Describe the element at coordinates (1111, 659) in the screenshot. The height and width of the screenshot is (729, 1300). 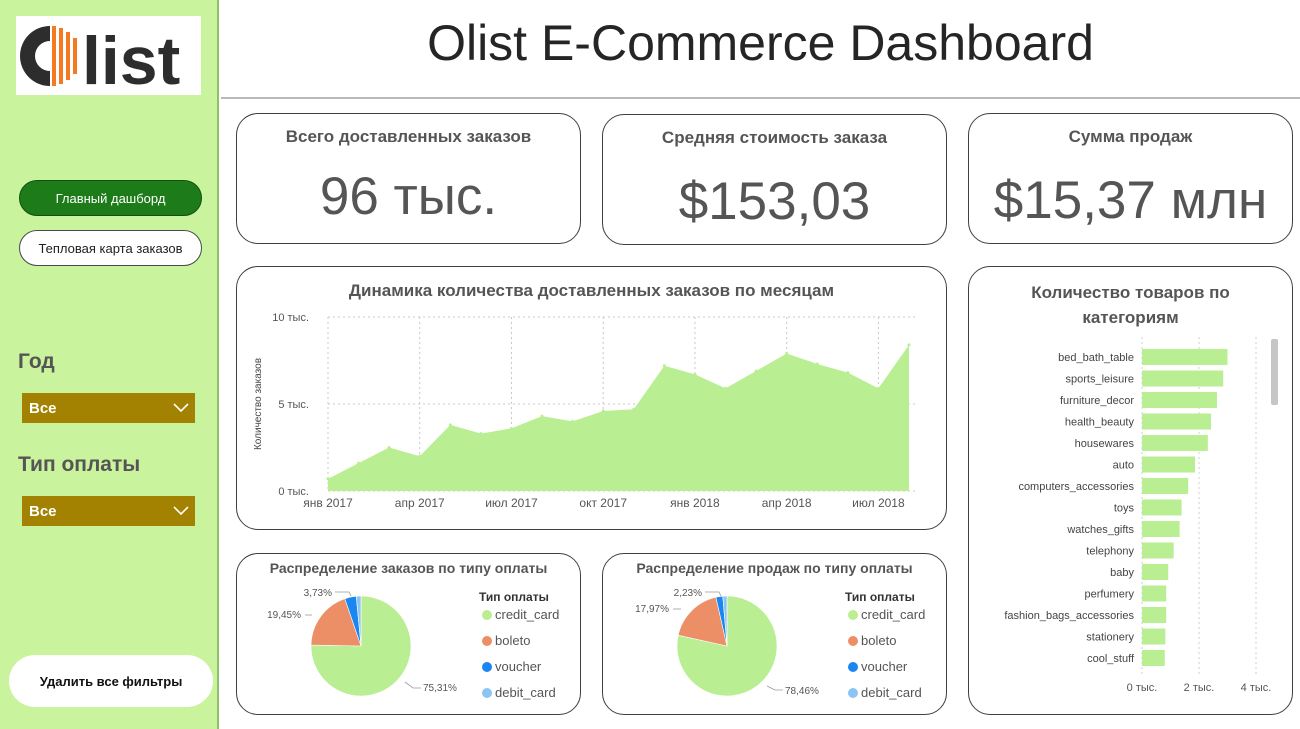
I see `category-label: cool_stuff` at that location.